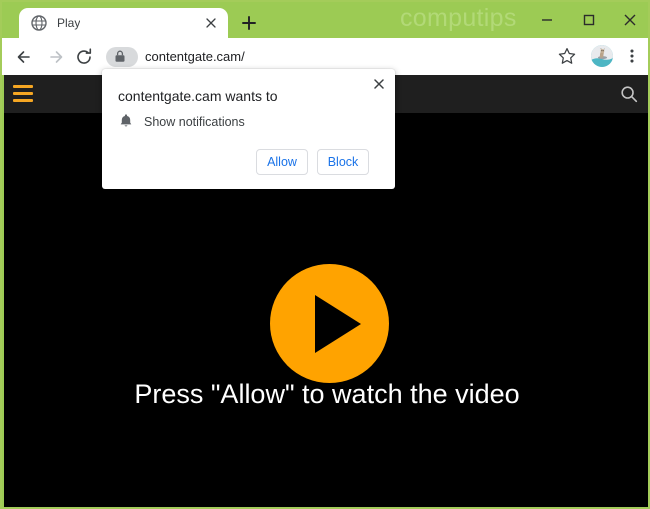  What do you see at coordinates (338, 324) in the screenshot?
I see `play-triangle-icon` at bounding box center [338, 324].